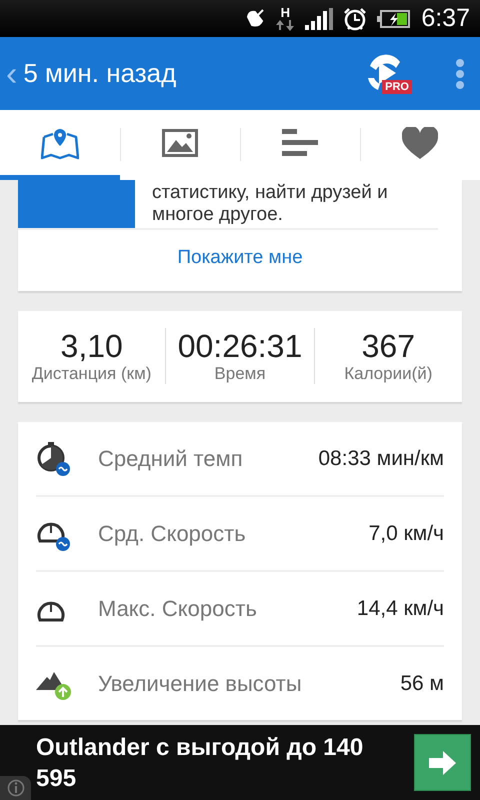 Image resolution: width=480 pixels, height=800 pixels. What do you see at coordinates (420, 142) in the screenshot?
I see `heart-icon` at bounding box center [420, 142].